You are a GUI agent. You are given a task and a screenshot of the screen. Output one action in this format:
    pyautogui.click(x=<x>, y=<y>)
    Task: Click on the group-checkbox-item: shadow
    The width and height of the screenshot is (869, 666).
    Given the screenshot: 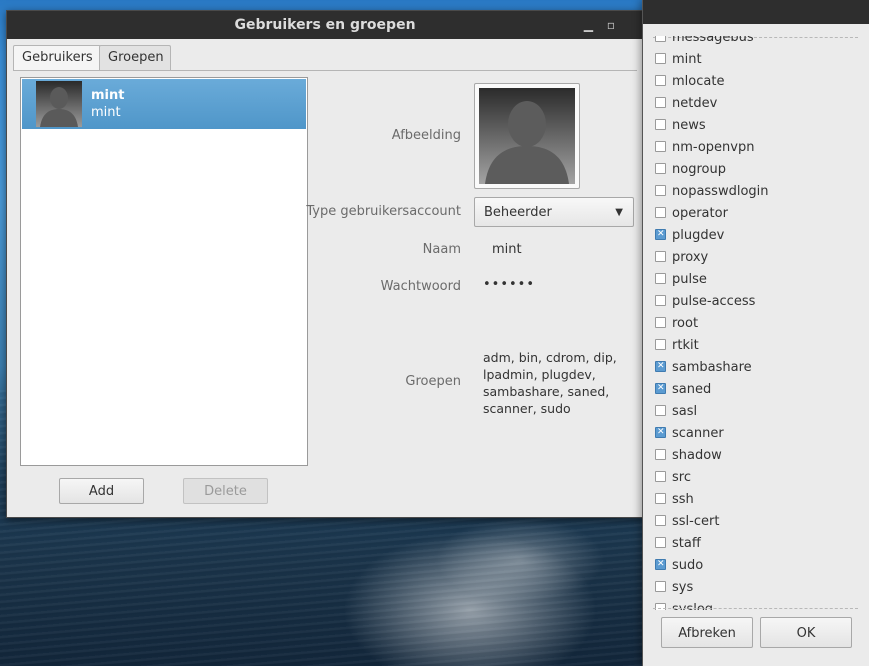 What is the action you would take?
    pyautogui.click(x=712, y=456)
    